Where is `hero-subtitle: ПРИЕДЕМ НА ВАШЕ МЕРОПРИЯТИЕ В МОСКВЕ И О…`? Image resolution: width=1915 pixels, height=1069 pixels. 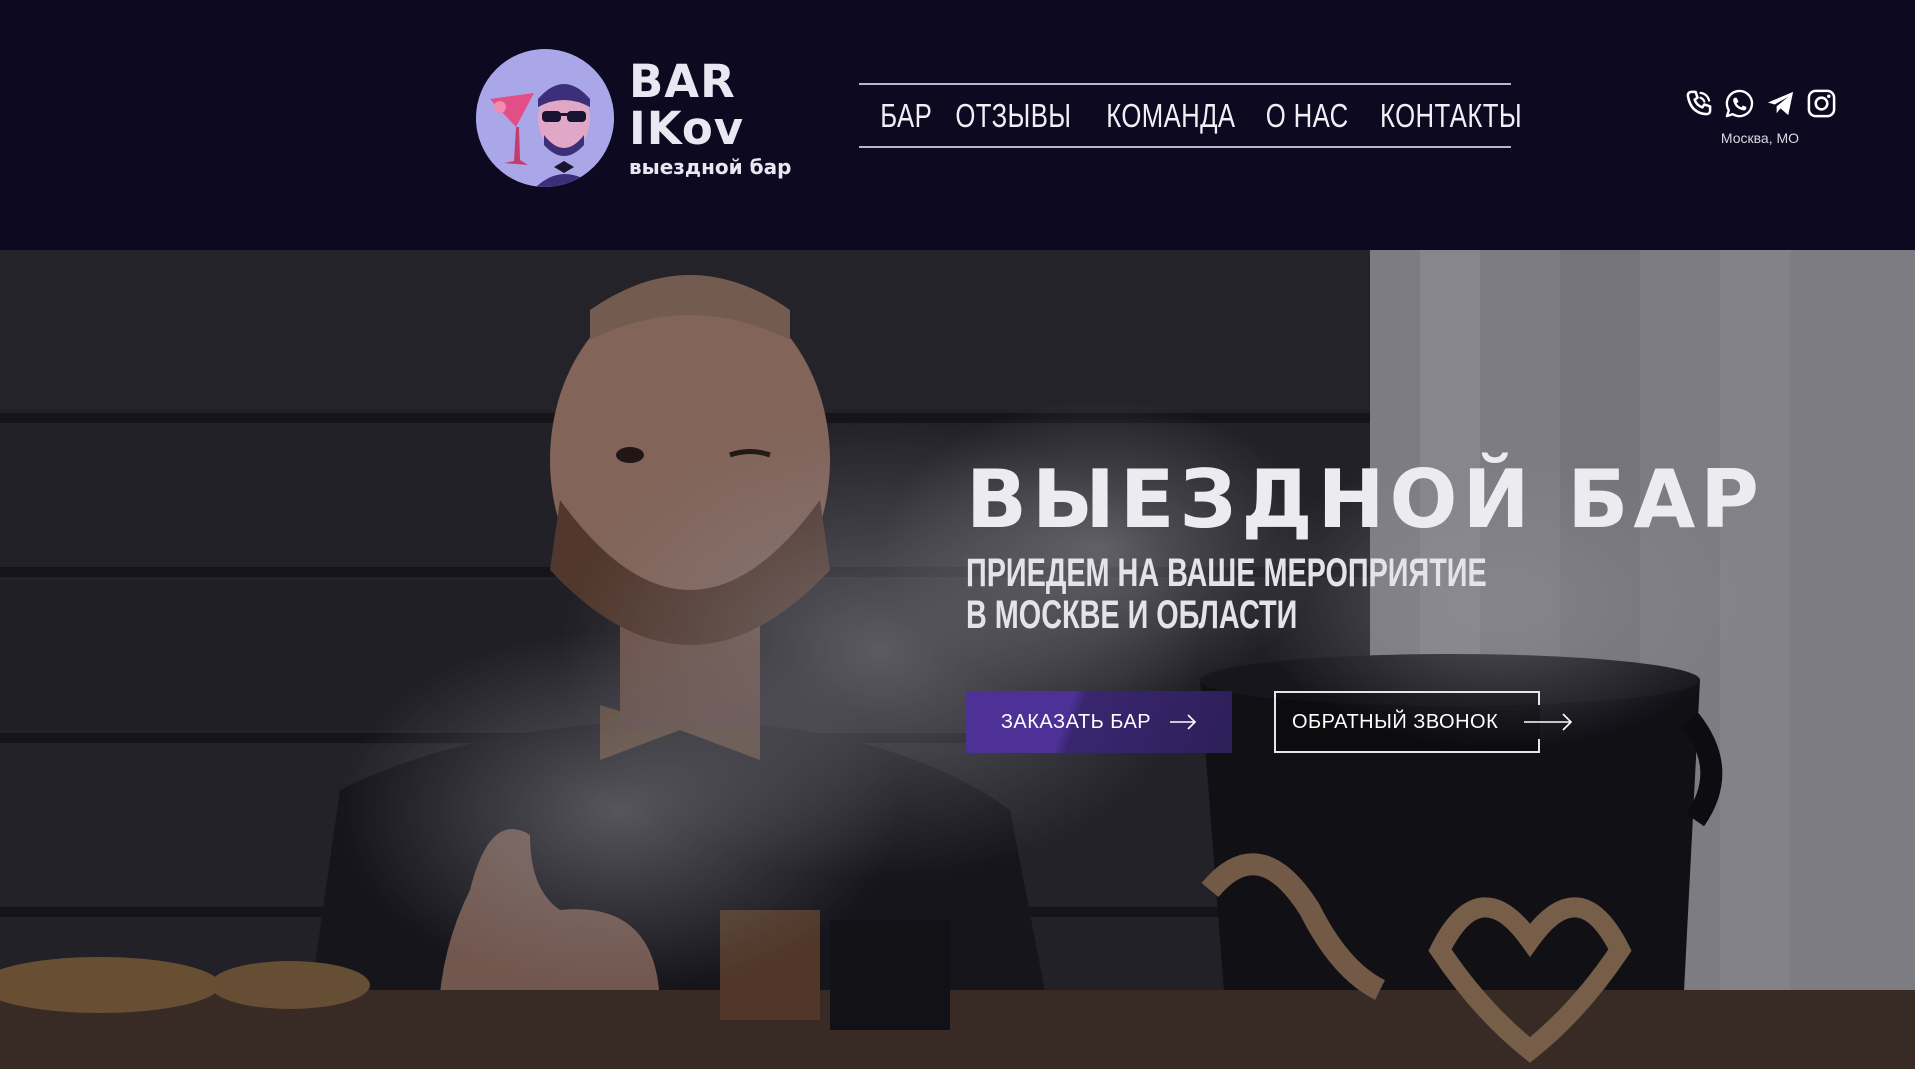 hero-subtitle: ПРИЕДЕМ НА ВАШЕ МЕРОПРИЯТИЕ В МОСКВЕ И О… is located at coordinates (1226, 594).